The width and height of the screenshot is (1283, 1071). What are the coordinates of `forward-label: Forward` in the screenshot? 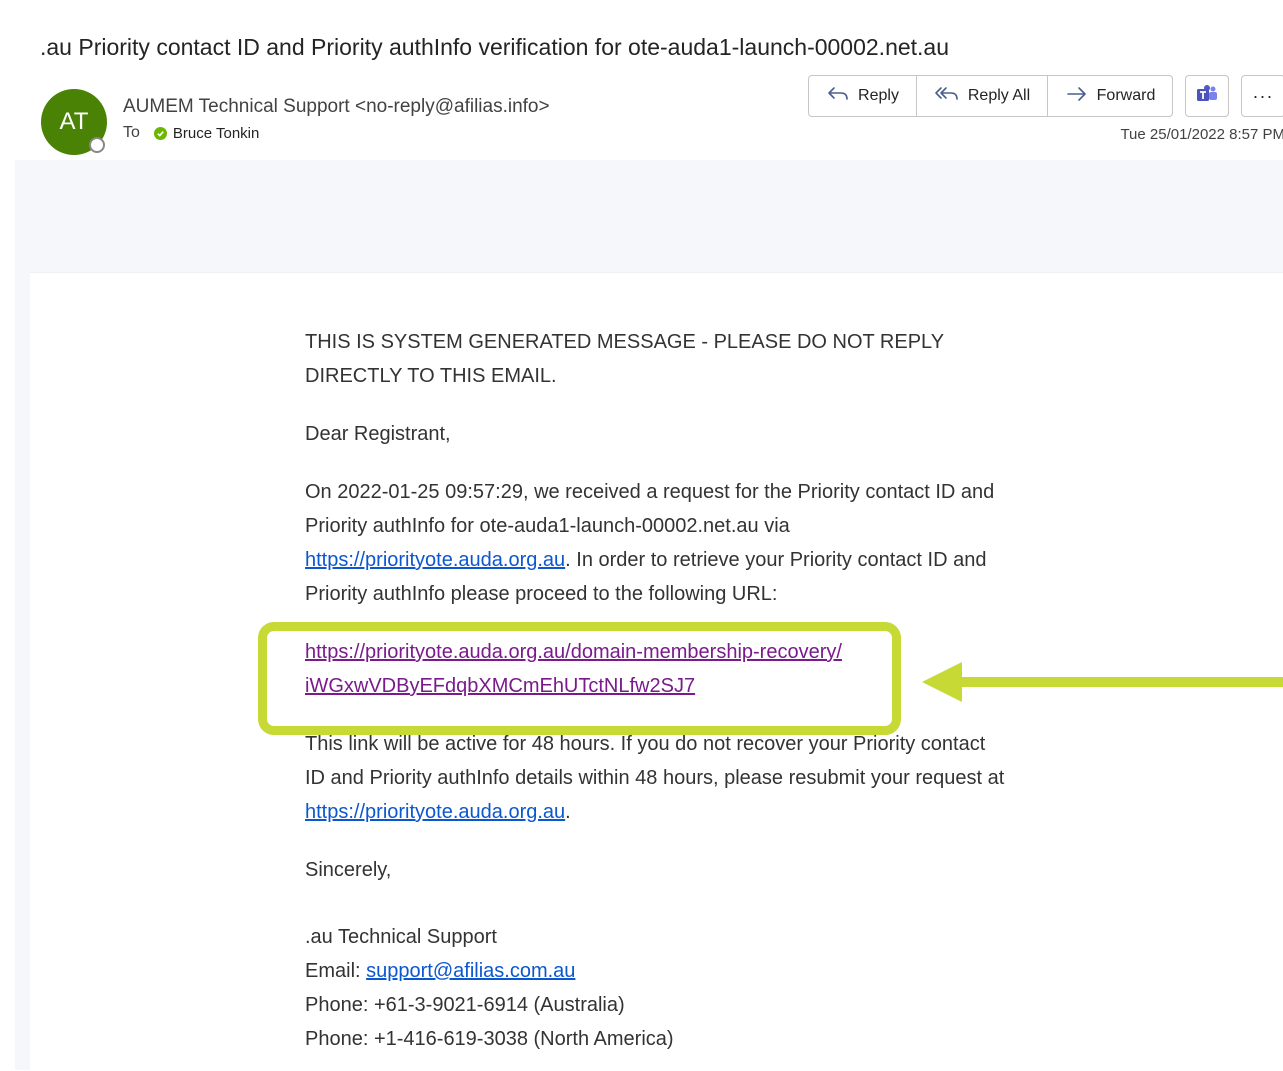 It's located at (1126, 95).